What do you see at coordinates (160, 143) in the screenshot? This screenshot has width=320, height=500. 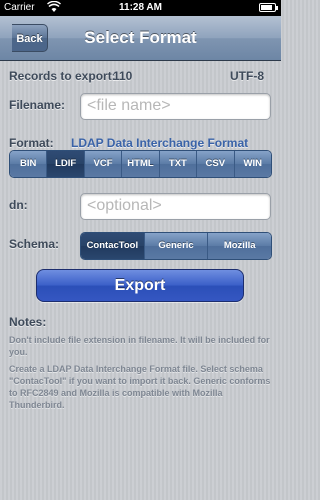 I see `format-value: LDAP Data Interchange Format` at bounding box center [160, 143].